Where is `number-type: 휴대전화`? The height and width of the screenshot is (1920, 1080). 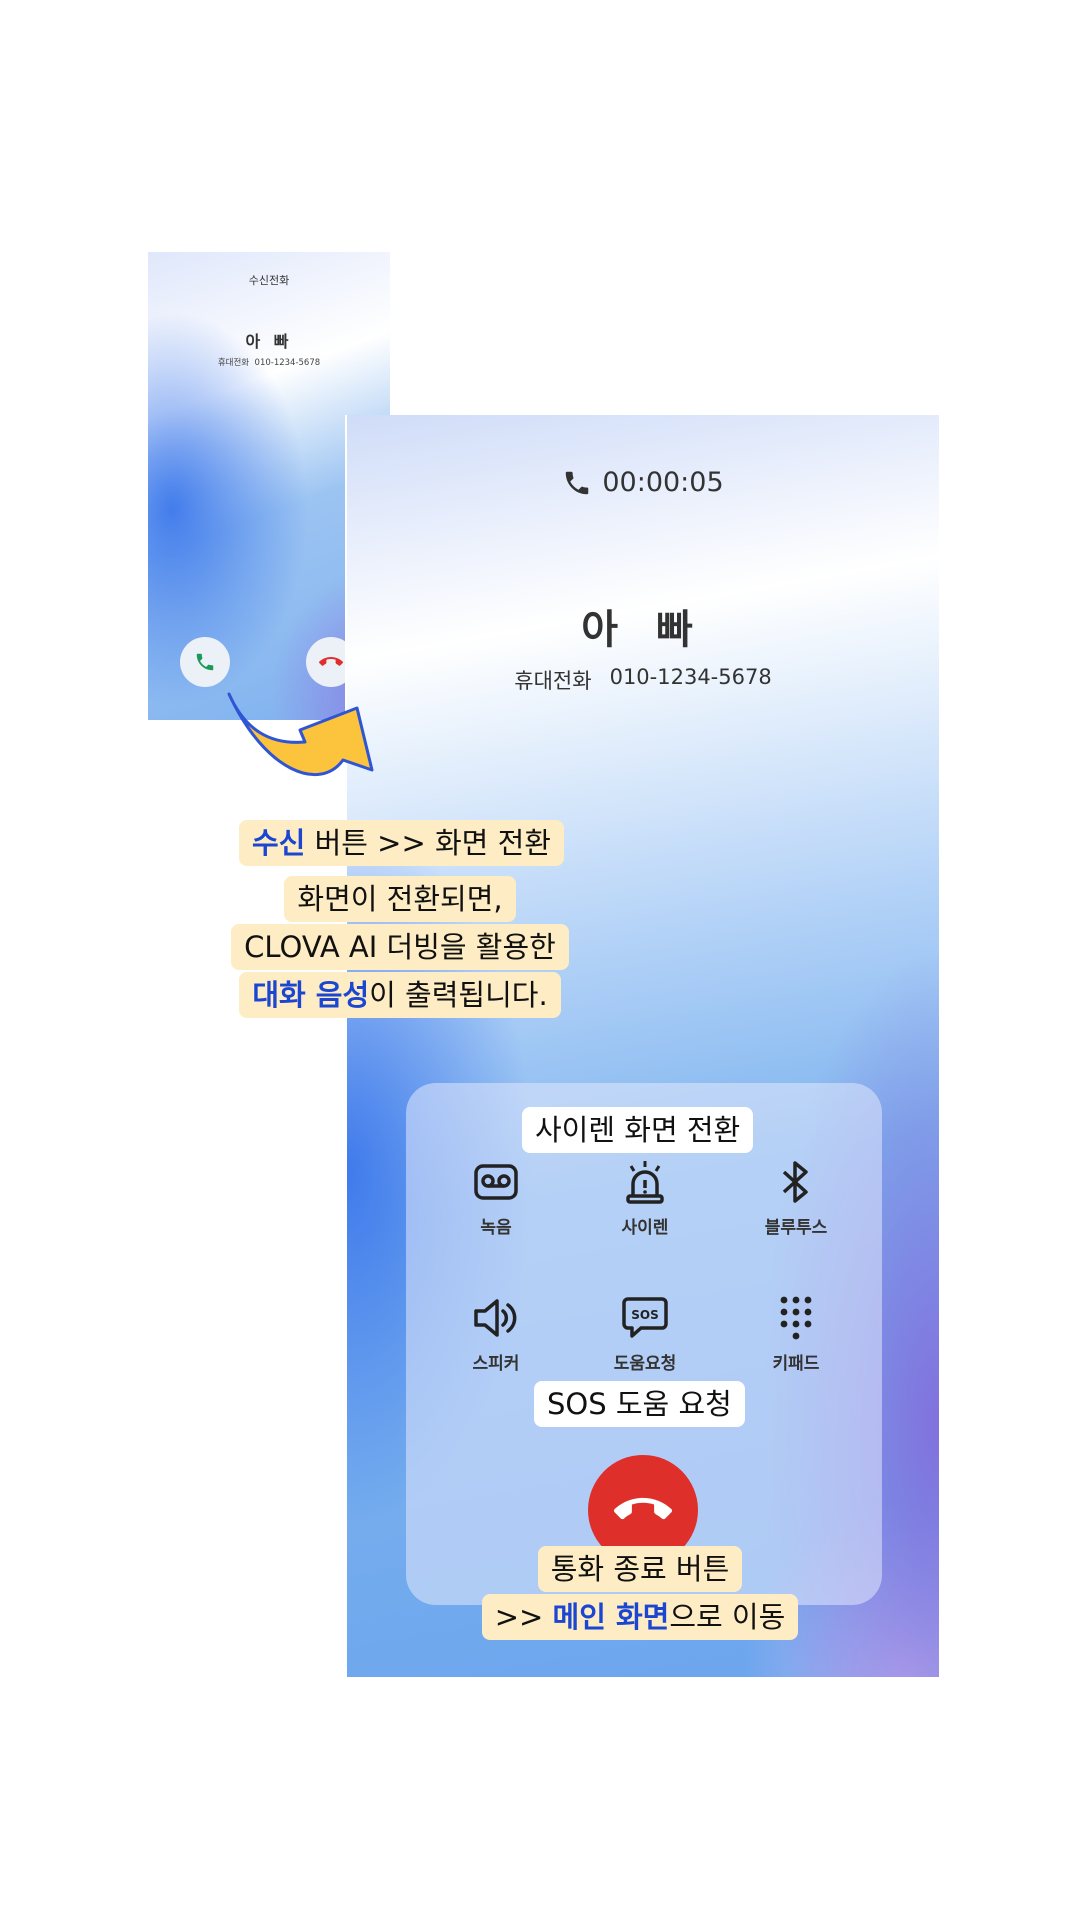
number-type: 휴대전화 is located at coordinates (553, 681).